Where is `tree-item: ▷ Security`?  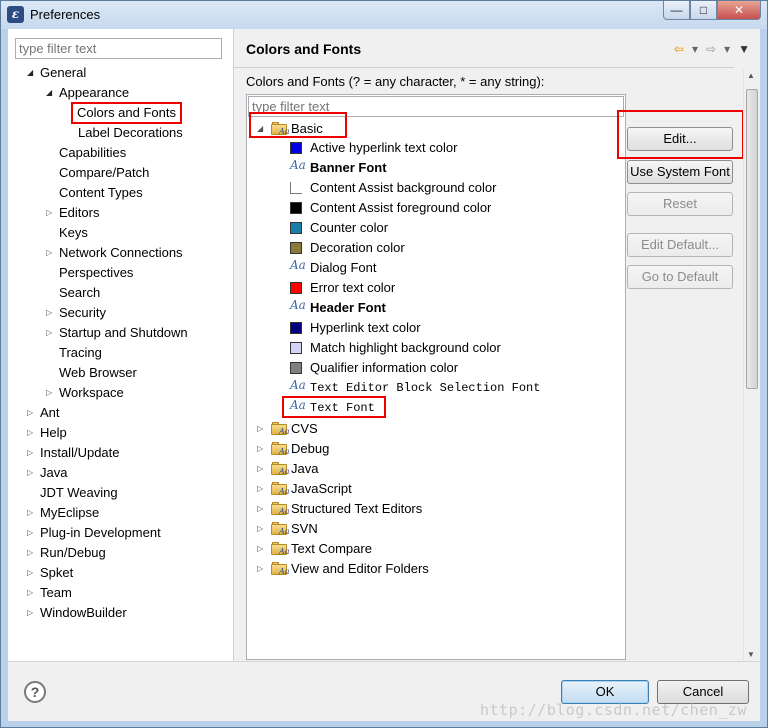 tree-item: ▷ Security is located at coordinates (76, 313).